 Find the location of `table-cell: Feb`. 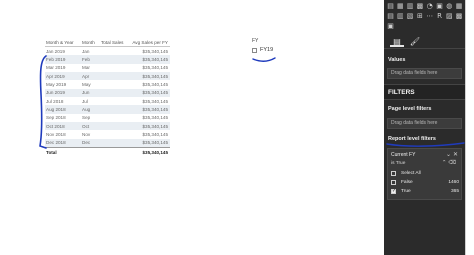

table-cell: Feb is located at coordinates (86, 60).